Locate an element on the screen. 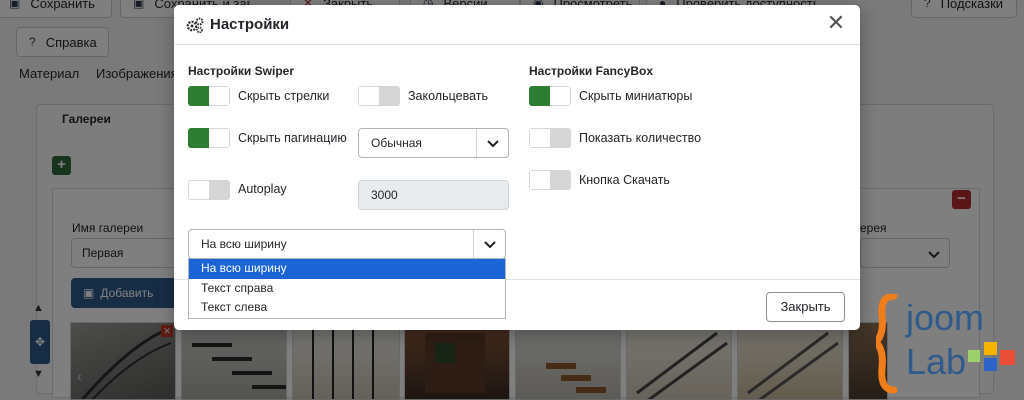 The image size is (1024, 400). close-button: Закрыть is located at coordinates (805, 307).